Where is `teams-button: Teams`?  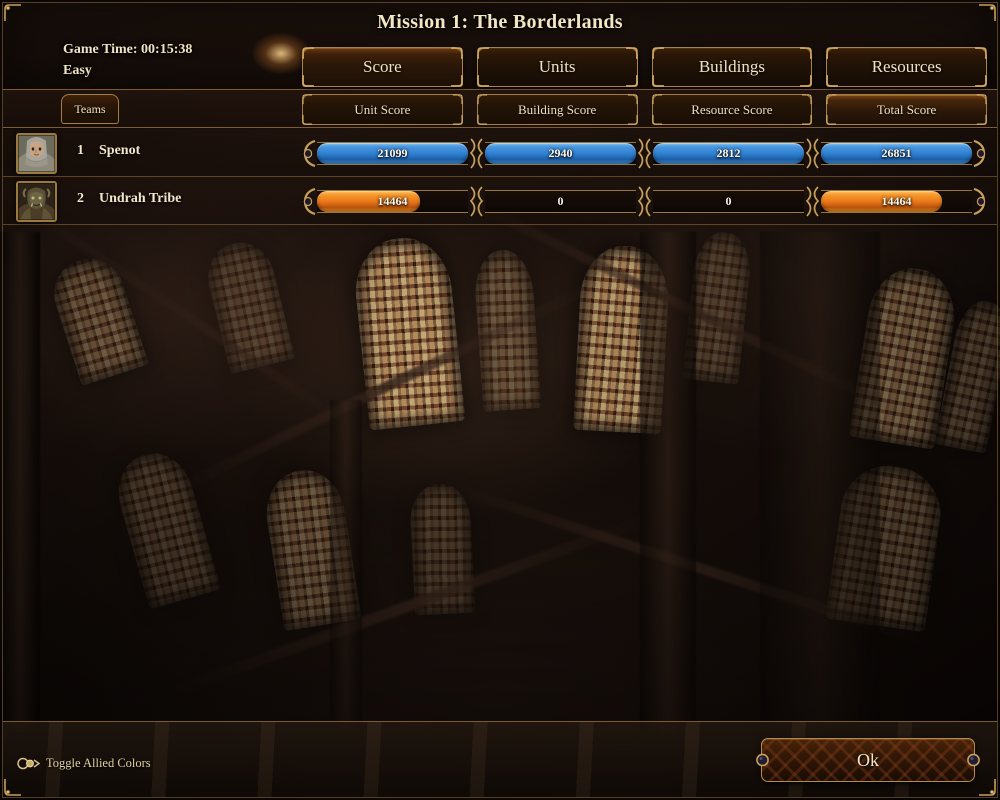 teams-button: Teams is located at coordinates (90, 109).